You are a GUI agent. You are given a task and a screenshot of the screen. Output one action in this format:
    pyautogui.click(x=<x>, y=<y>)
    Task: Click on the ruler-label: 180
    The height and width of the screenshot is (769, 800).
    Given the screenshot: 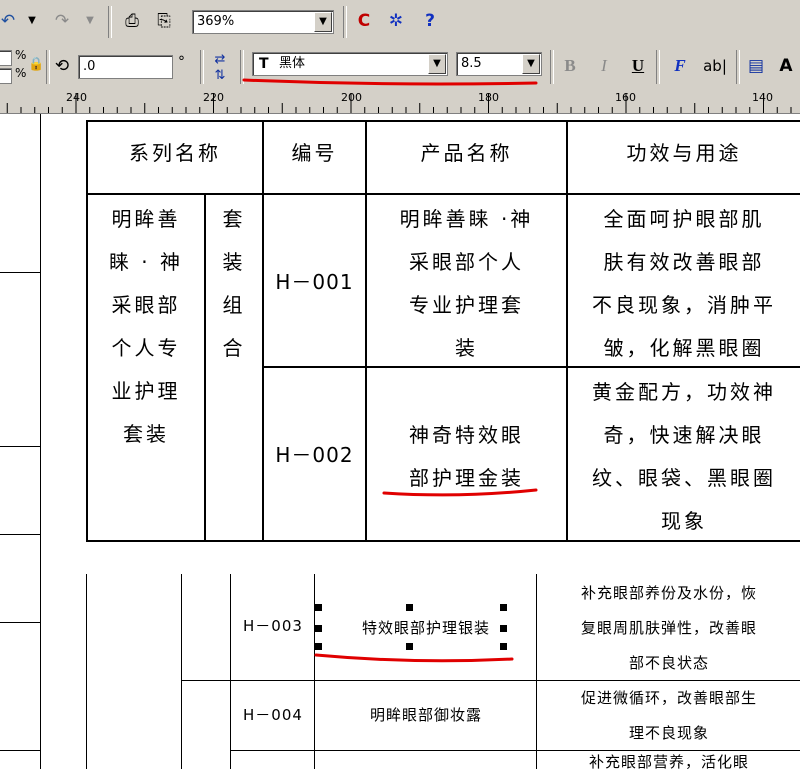 What is the action you would take?
    pyautogui.click(x=488, y=97)
    